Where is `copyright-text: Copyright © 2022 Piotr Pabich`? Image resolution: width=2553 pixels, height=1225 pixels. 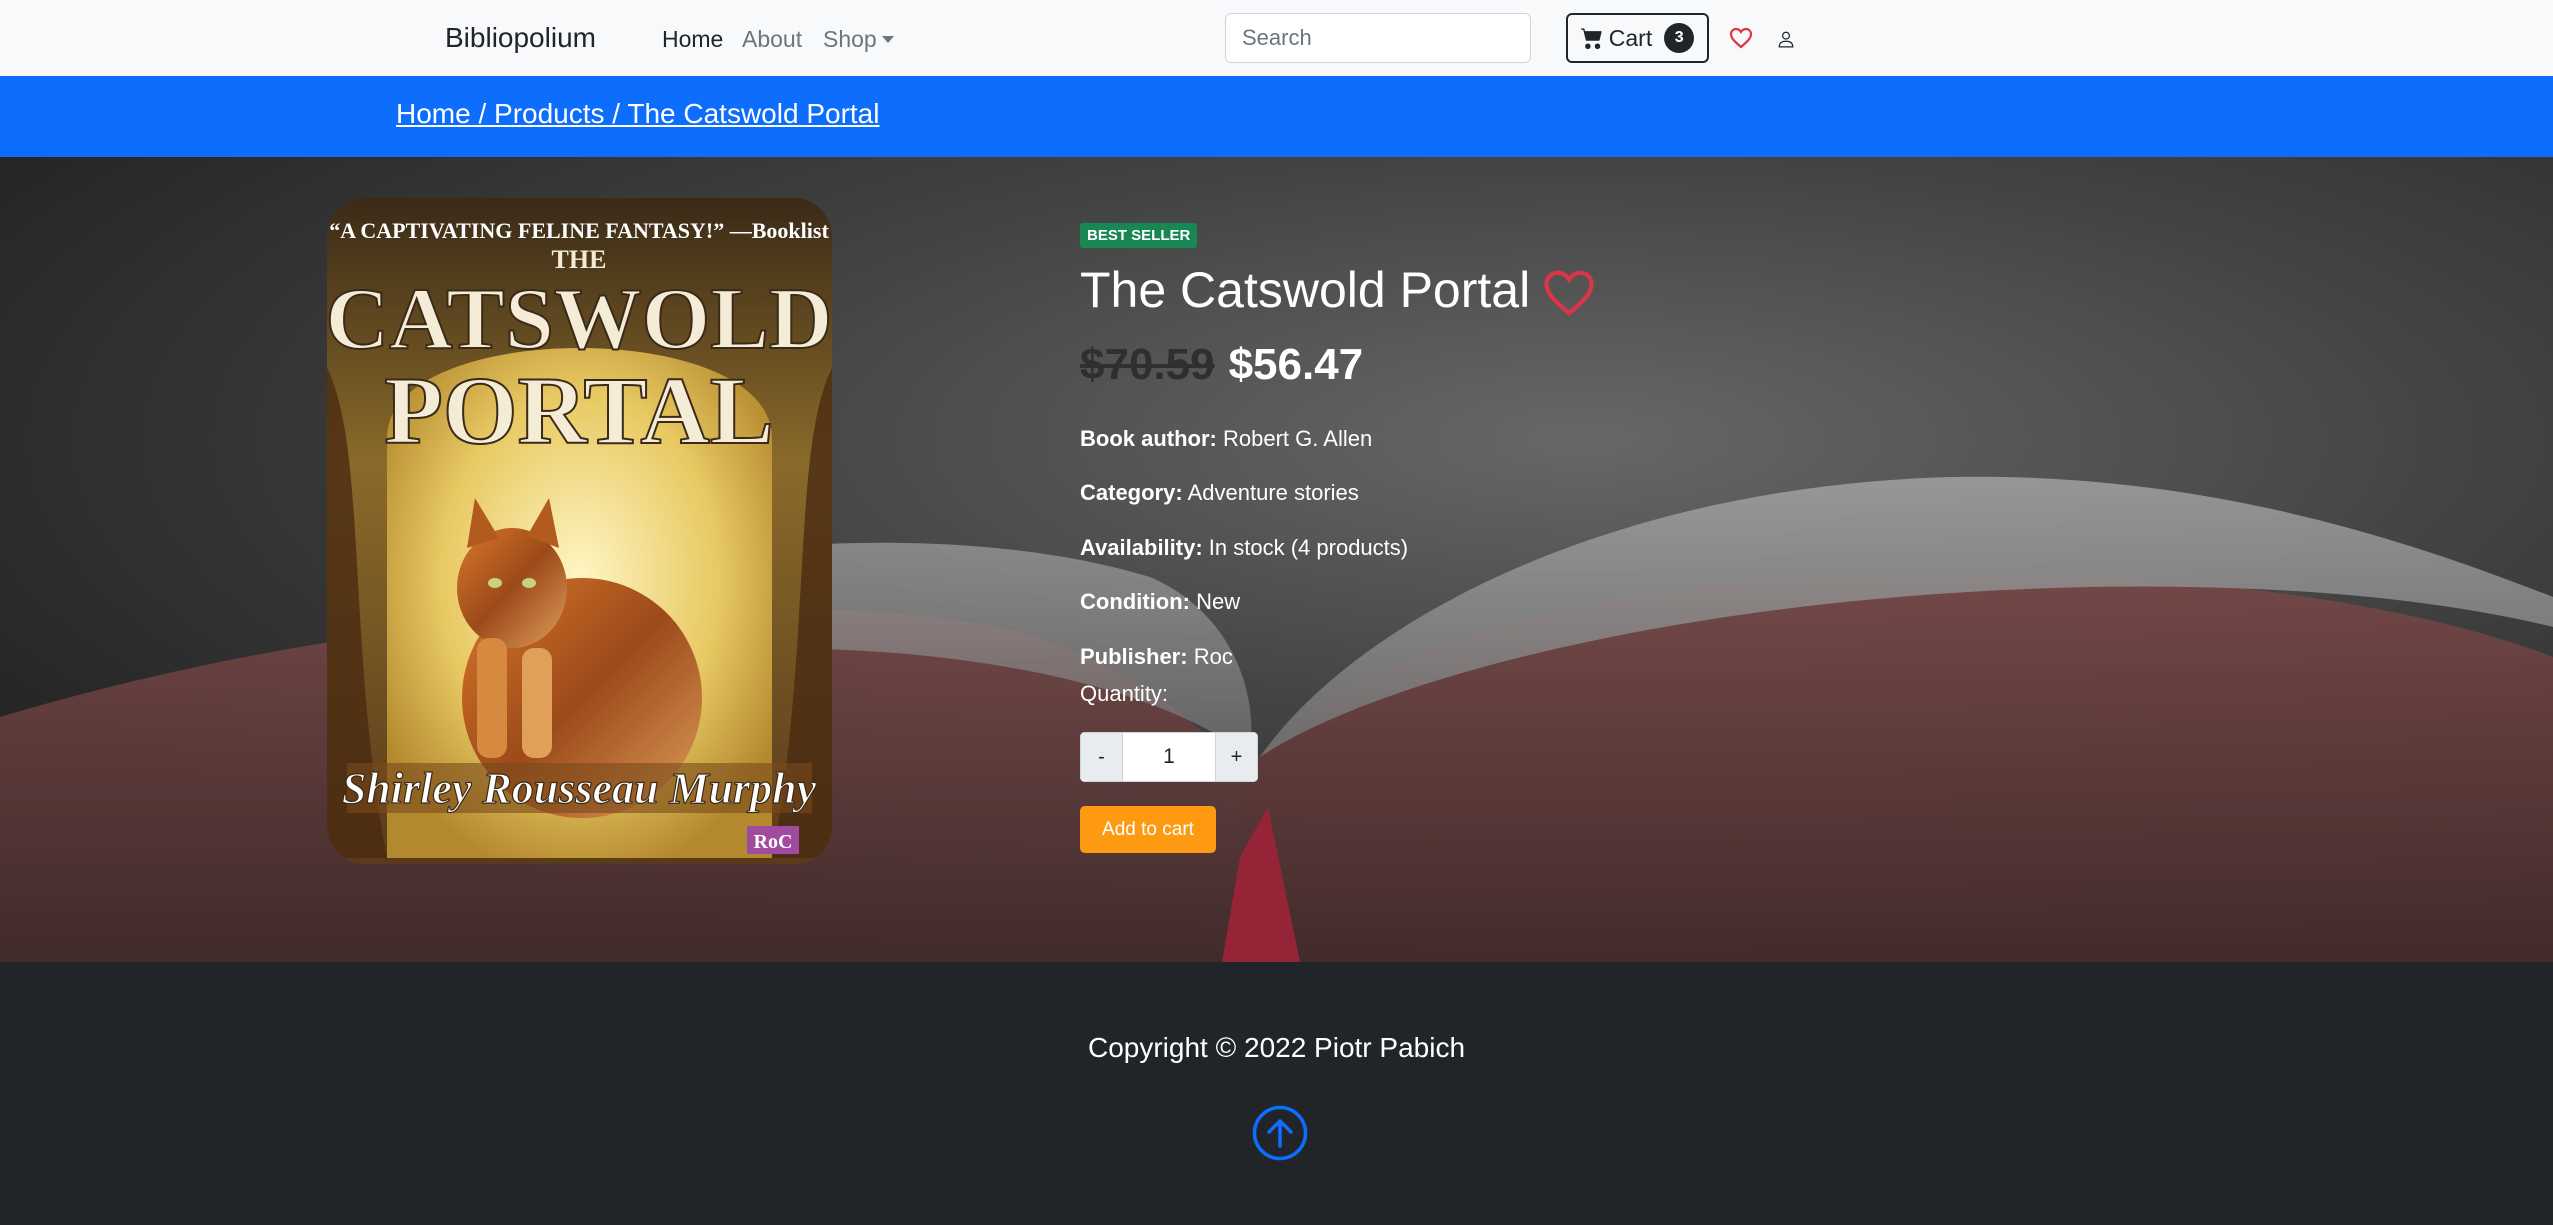
copyright-text: Copyright © 2022 Piotr Pabich is located at coordinates (1276, 1047).